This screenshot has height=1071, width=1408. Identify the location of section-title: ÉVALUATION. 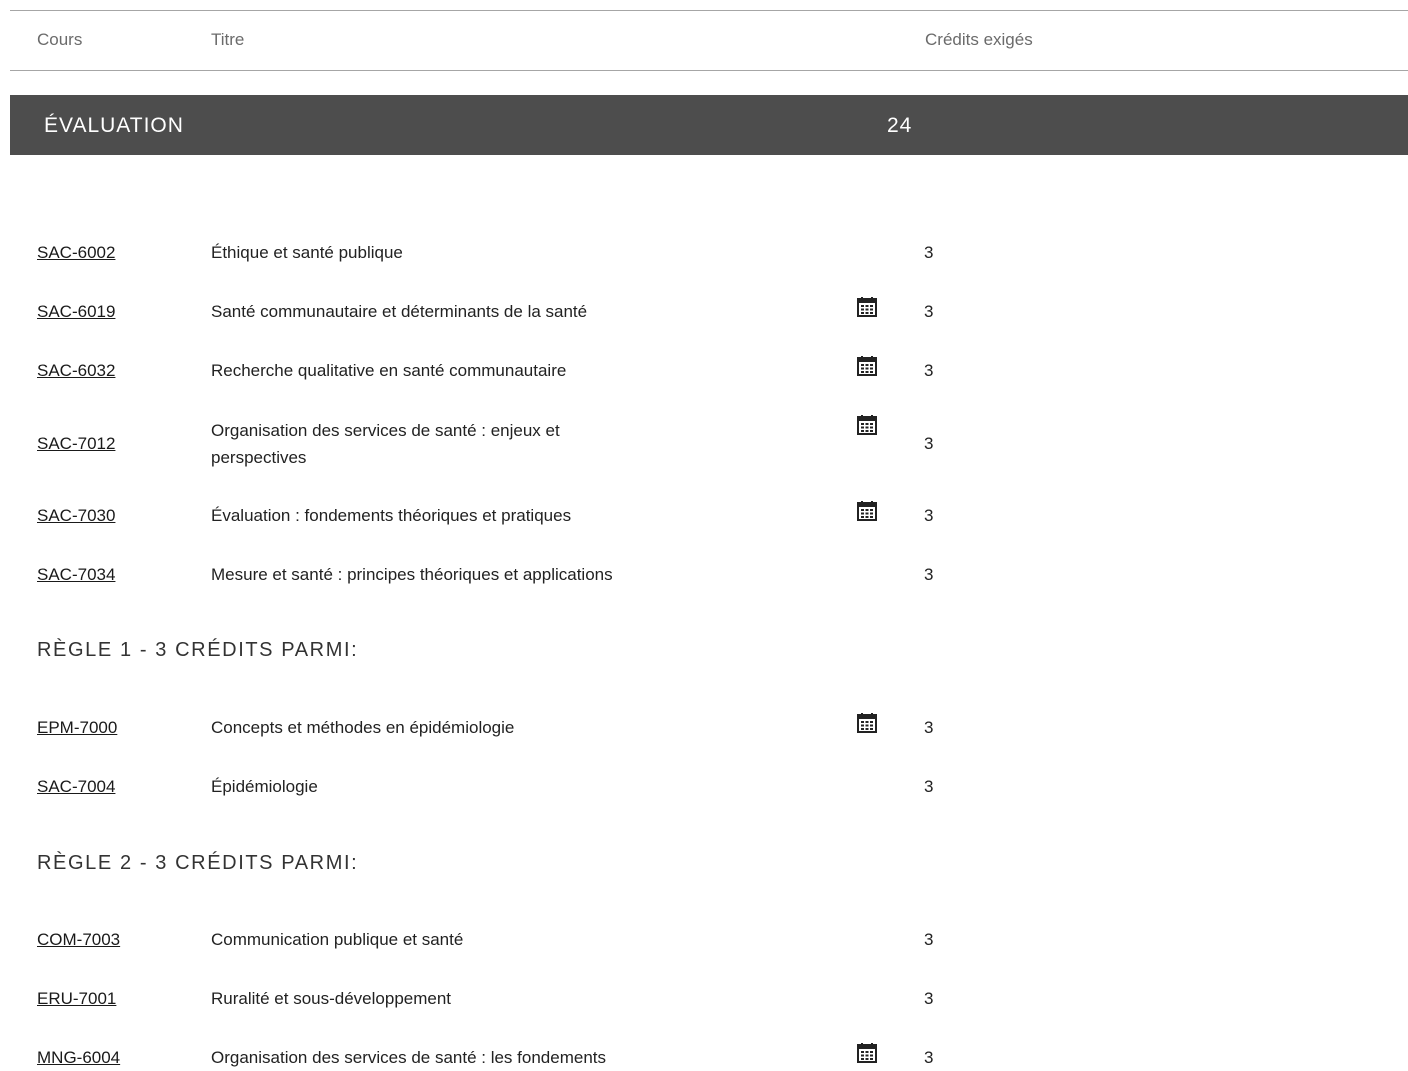
(114, 125).